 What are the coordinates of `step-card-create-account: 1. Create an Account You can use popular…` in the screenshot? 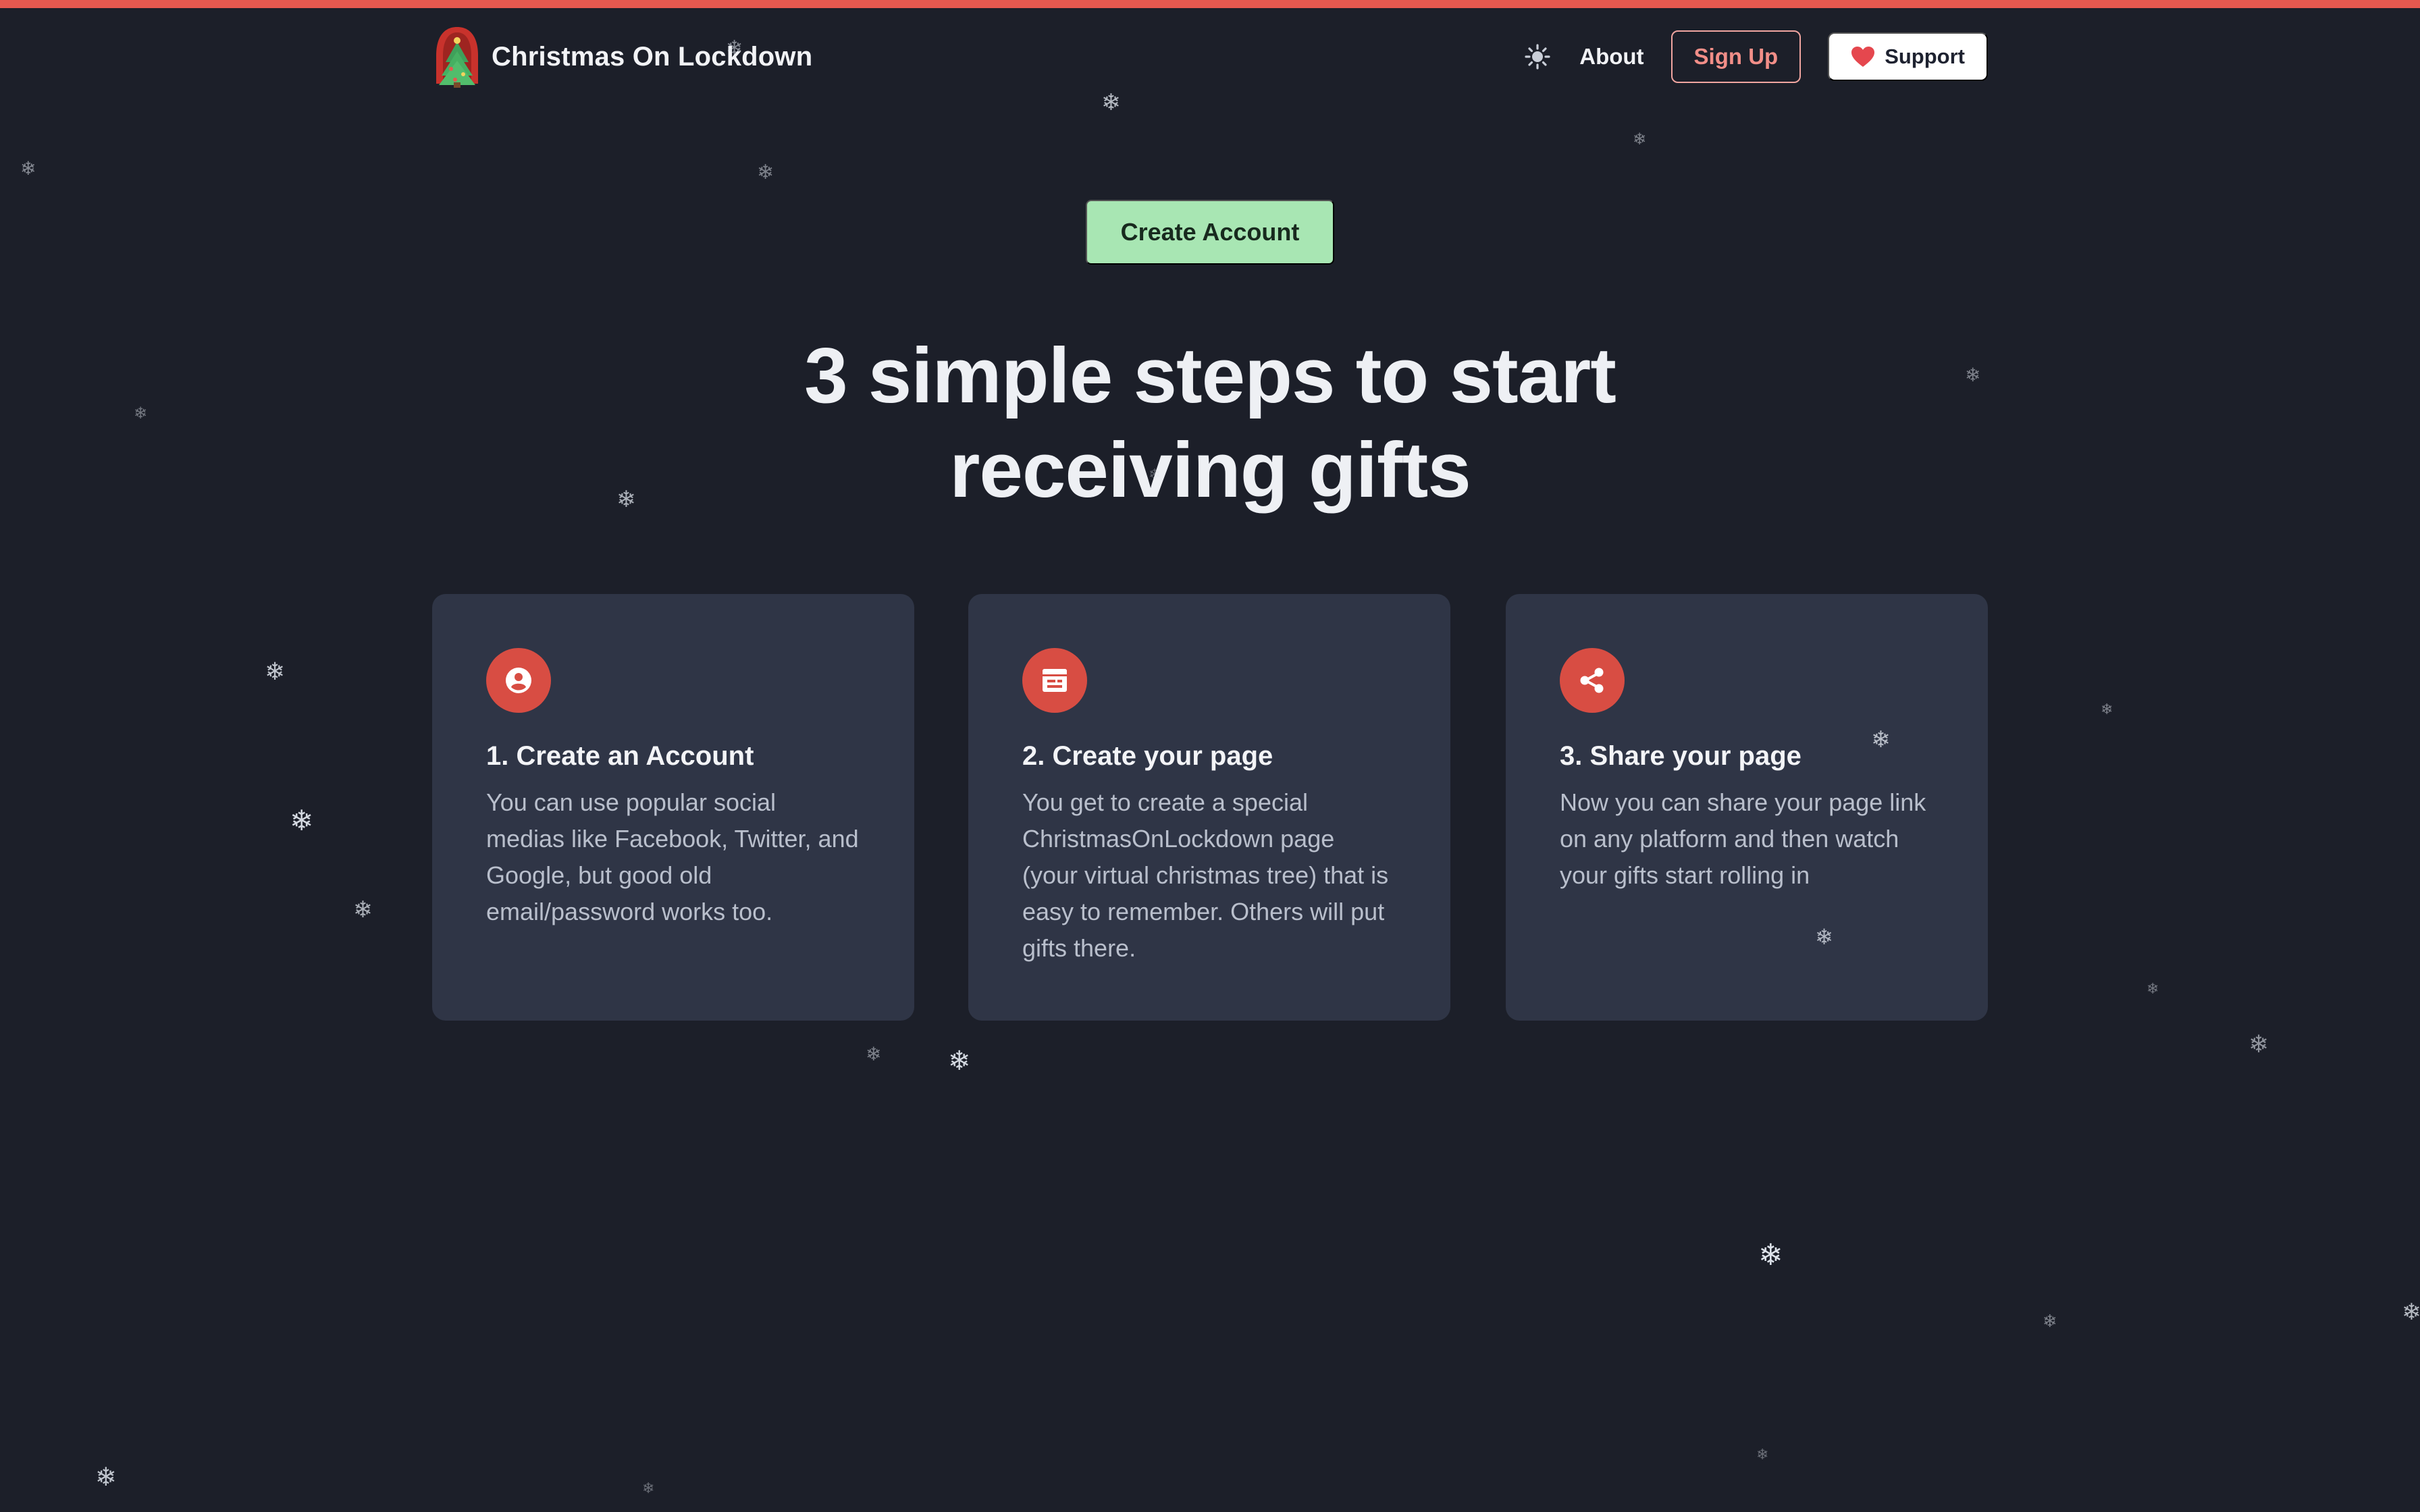 It's located at (673, 808).